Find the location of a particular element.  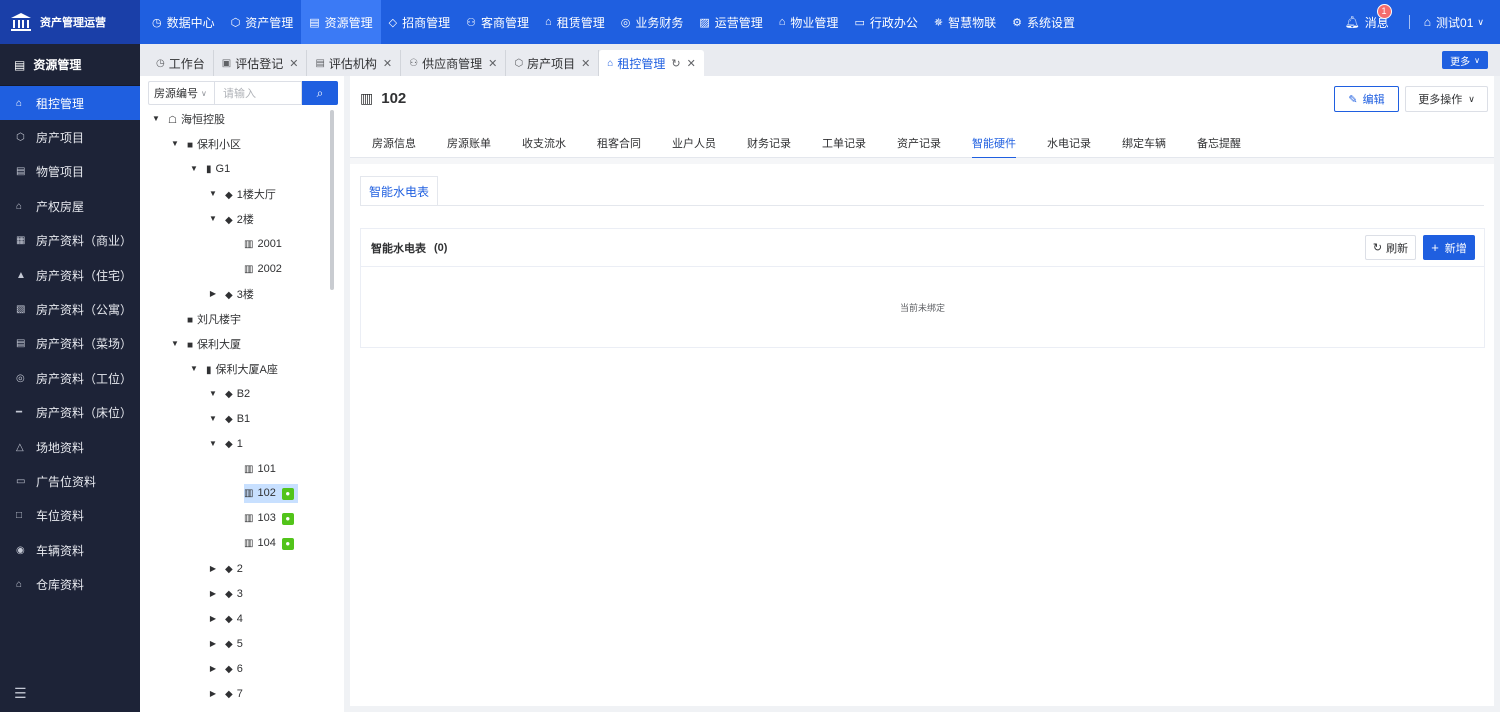

search-button: ⌕ is located at coordinates (320, 93).